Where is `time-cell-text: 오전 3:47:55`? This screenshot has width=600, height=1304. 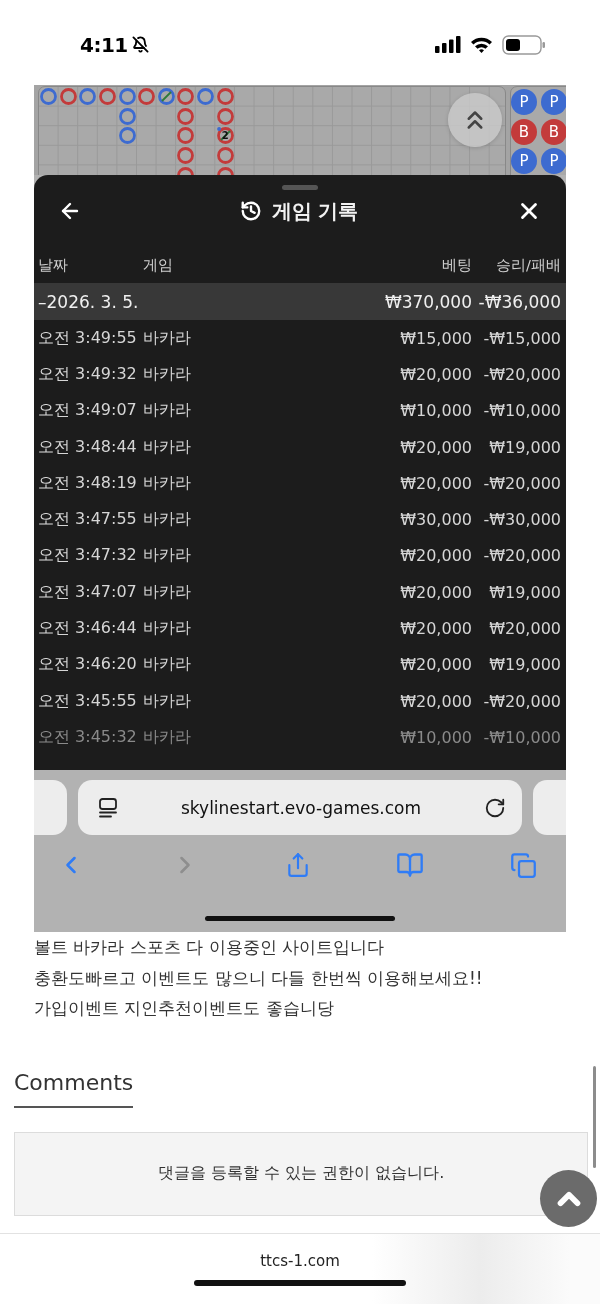 time-cell-text: 오전 3:47:55 is located at coordinates (88, 520).